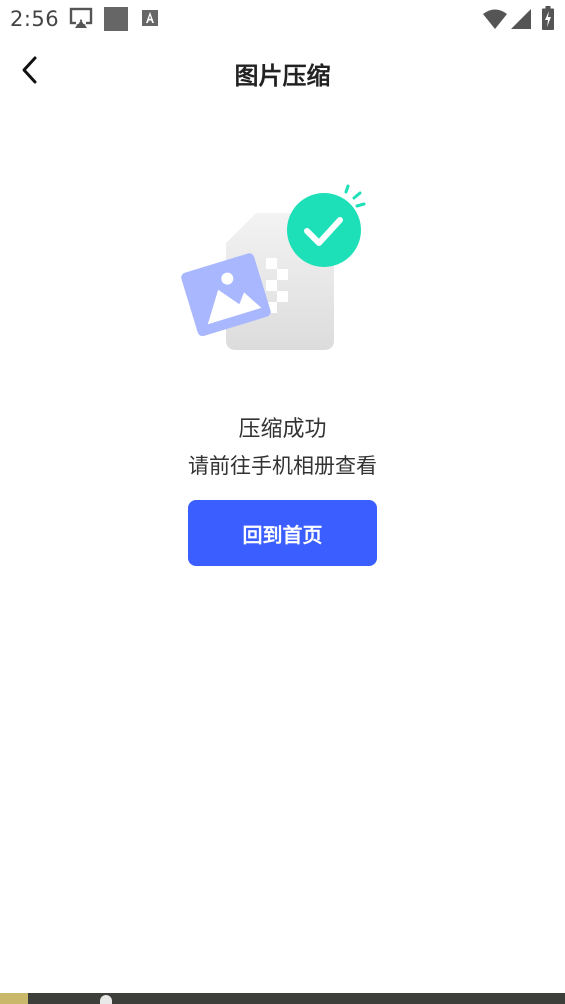 The image size is (565, 1004). Describe the element at coordinates (282, 466) in the screenshot. I see `result-subtitle: 请前往手机相册查看` at that location.